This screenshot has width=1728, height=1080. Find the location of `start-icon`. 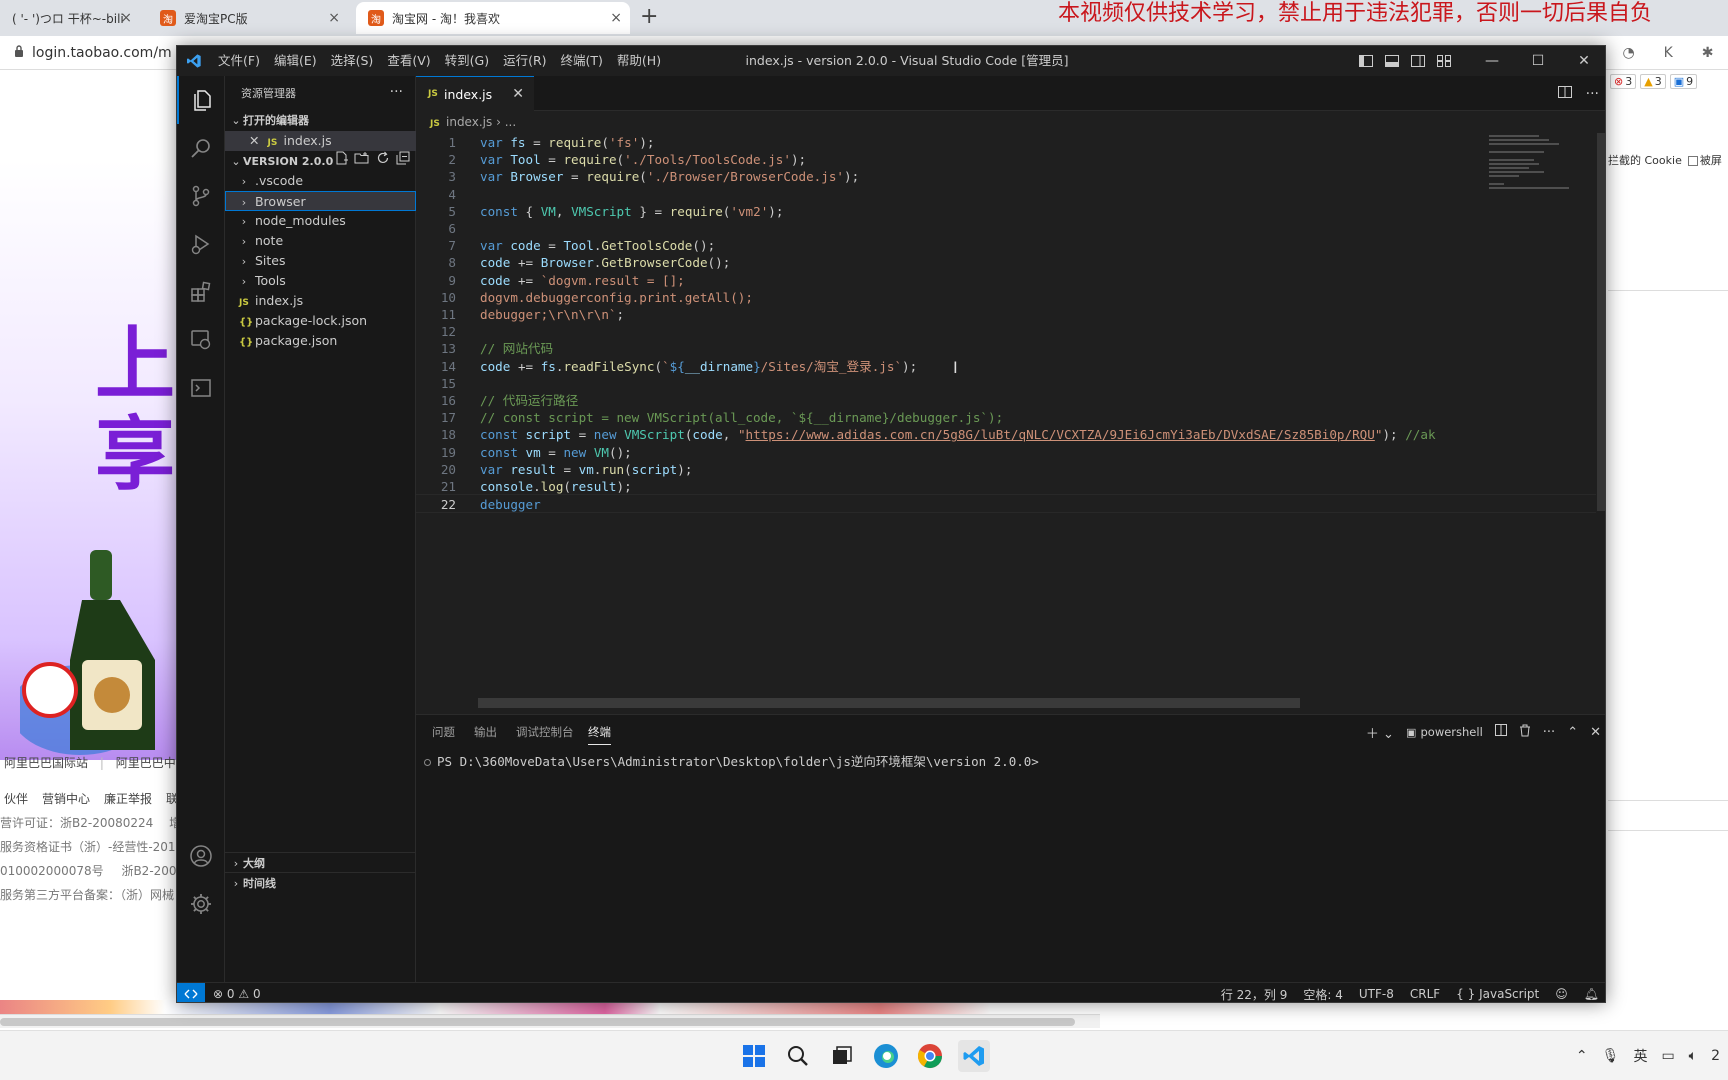

start-icon is located at coordinates (754, 1056).